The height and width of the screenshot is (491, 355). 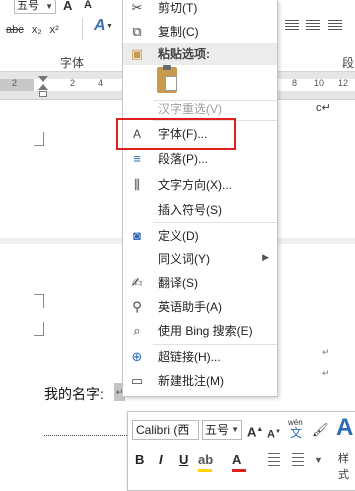 I want to click on scissors-icon: ✂, so click(x=137, y=7).